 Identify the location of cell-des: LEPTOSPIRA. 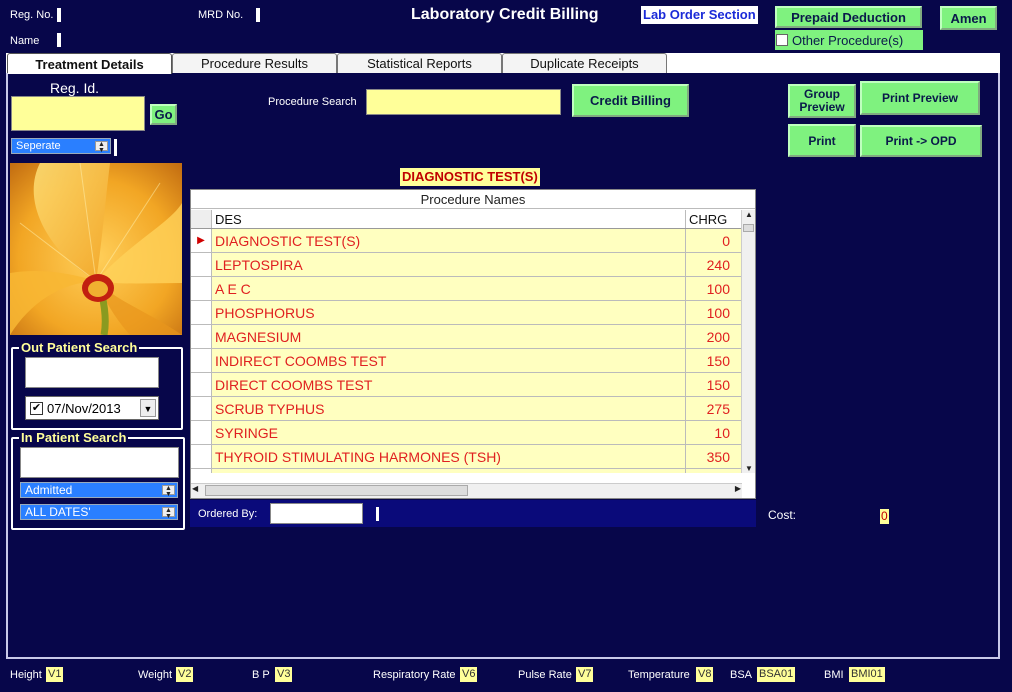
(449, 264).